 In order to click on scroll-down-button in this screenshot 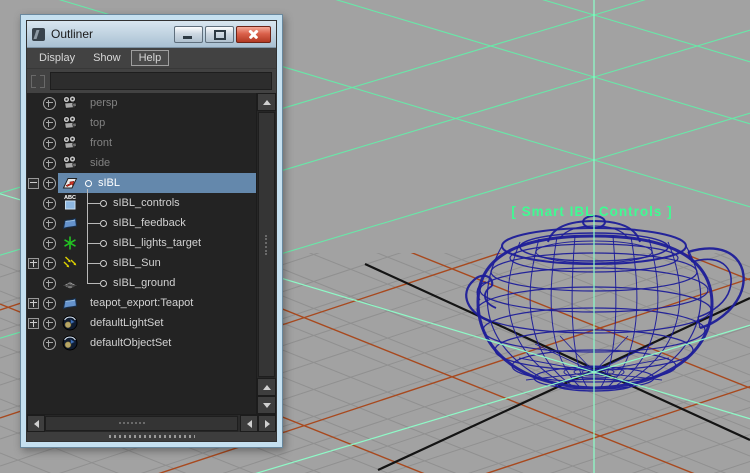, I will do `click(266, 405)`.